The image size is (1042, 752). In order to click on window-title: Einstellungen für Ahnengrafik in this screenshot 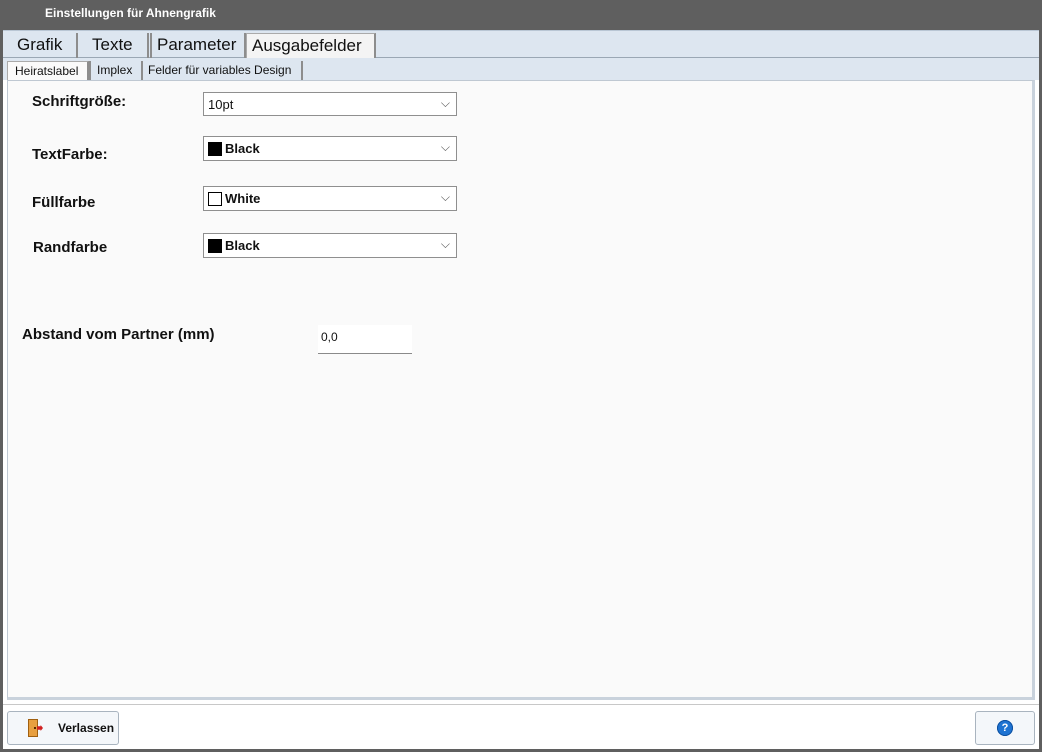, I will do `click(130, 13)`.